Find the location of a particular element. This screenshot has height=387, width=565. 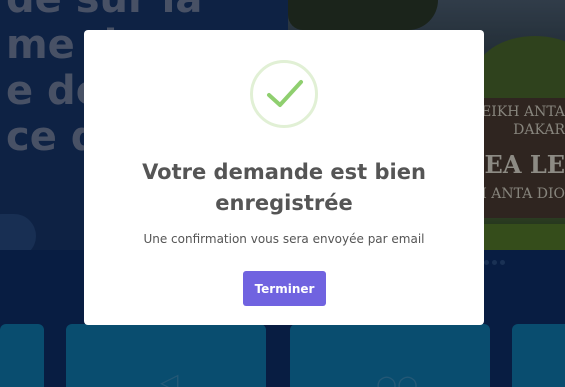

finish-button: Terminer is located at coordinates (284, 288).